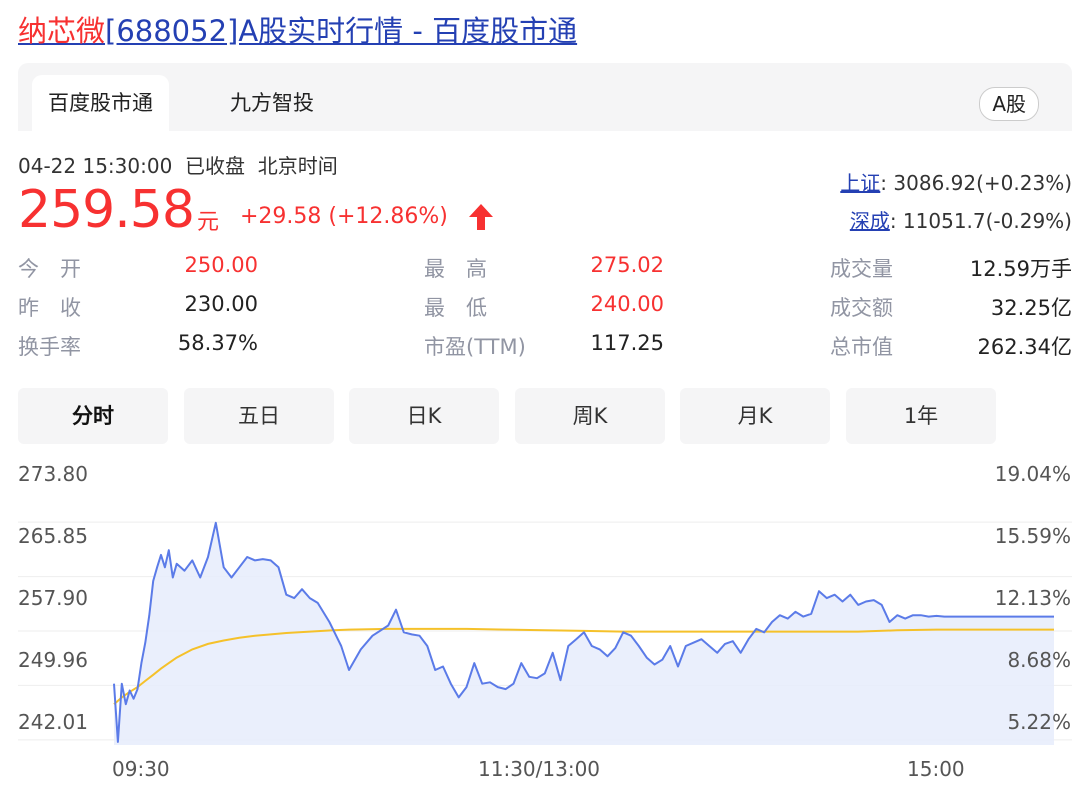 The image size is (1080, 797). Describe the element at coordinates (861, 347) in the screenshot. I see `market-cap-label: 总市值` at that location.